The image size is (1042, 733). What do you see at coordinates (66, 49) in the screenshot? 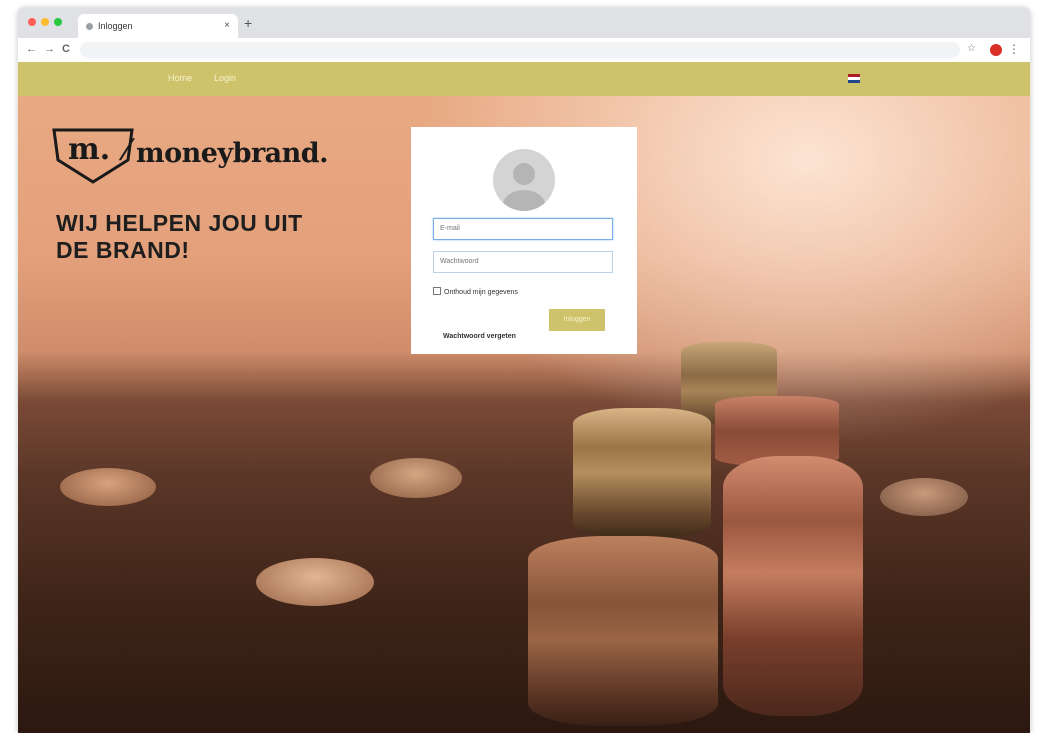
I see `reload-icon: C` at bounding box center [66, 49].